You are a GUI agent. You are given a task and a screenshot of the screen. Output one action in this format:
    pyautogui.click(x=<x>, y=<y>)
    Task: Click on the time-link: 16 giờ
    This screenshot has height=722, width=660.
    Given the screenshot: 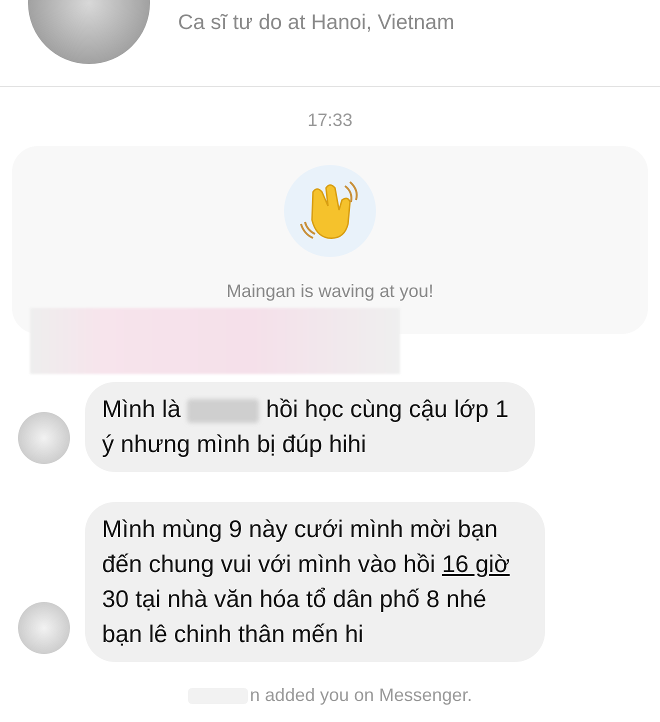 What is the action you would take?
    pyautogui.click(x=476, y=564)
    